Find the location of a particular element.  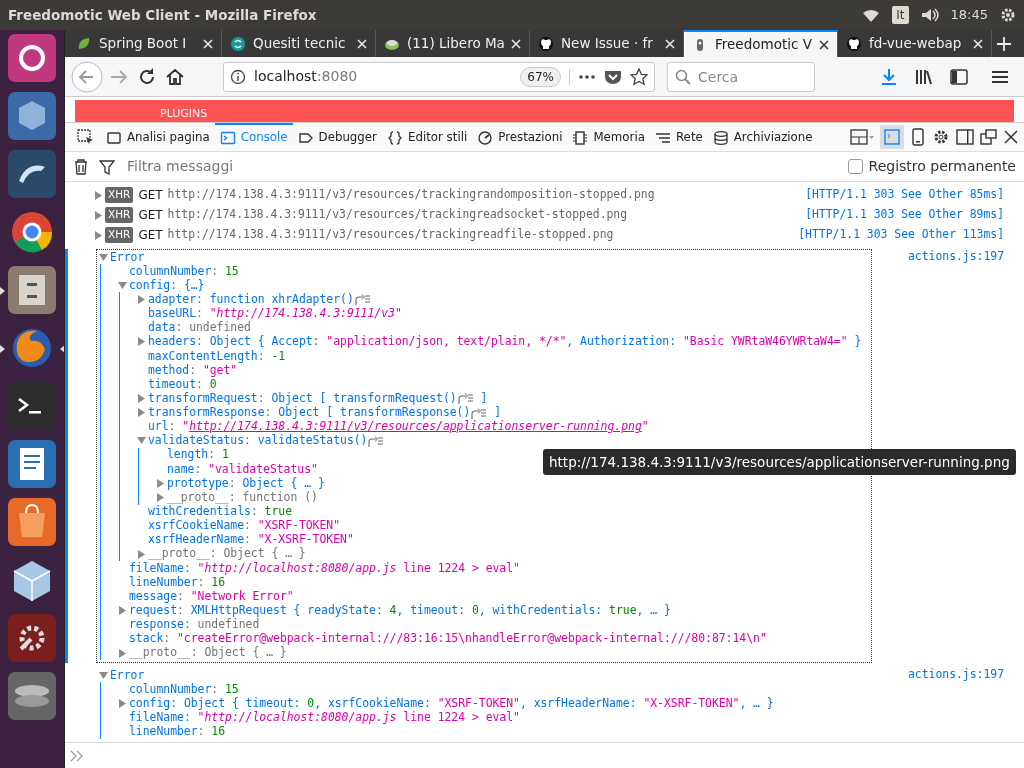

property-line: __proto__: function () is located at coordinates (242, 497).